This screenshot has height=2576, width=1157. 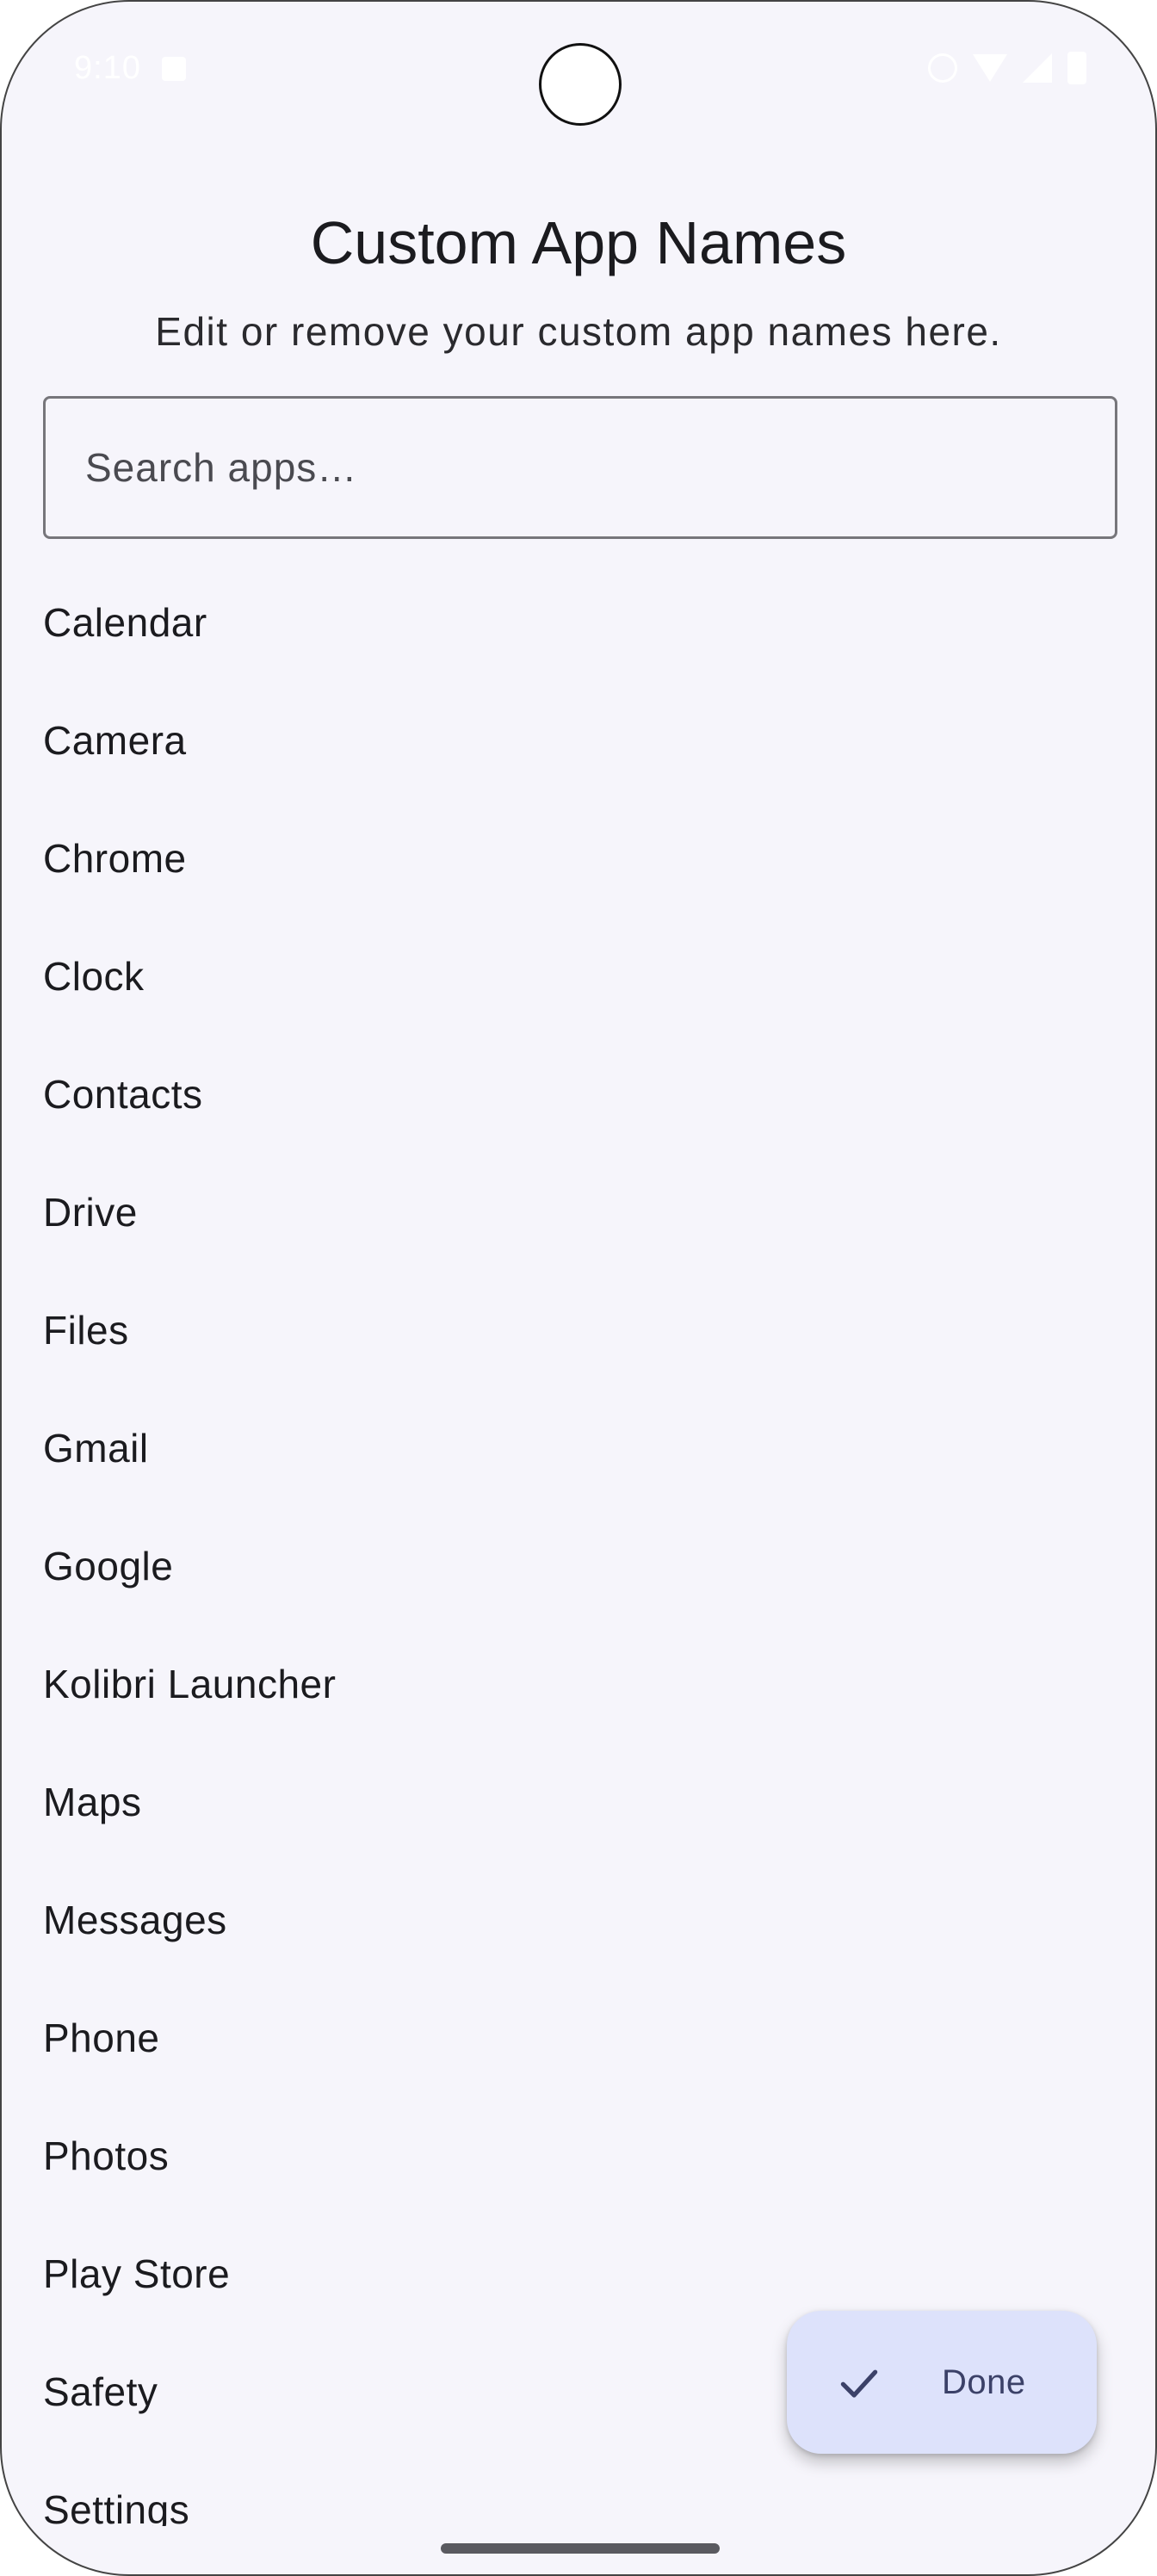 I want to click on search-input, so click(x=580, y=467).